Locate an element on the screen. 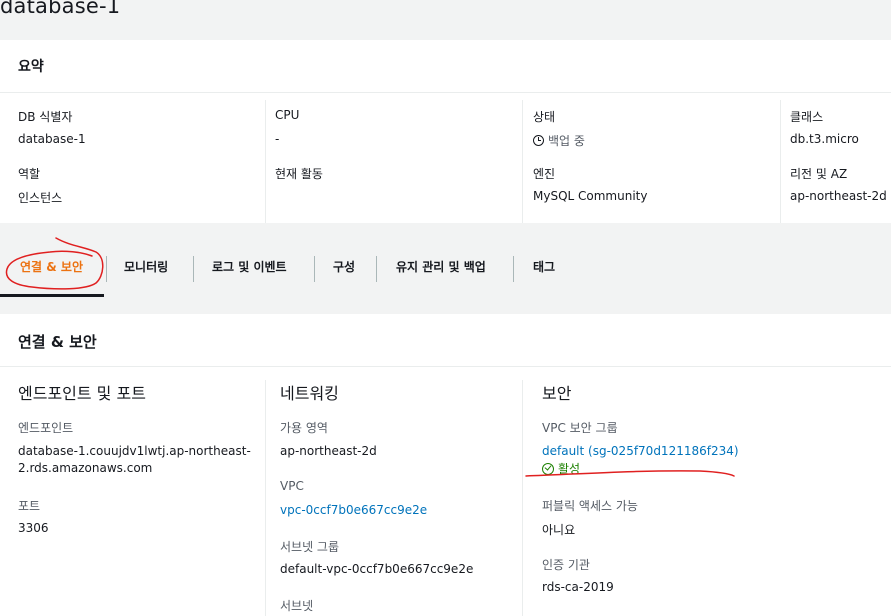 The height and width of the screenshot is (616, 891). security-group-status-text: 활성 is located at coordinates (569, 469).